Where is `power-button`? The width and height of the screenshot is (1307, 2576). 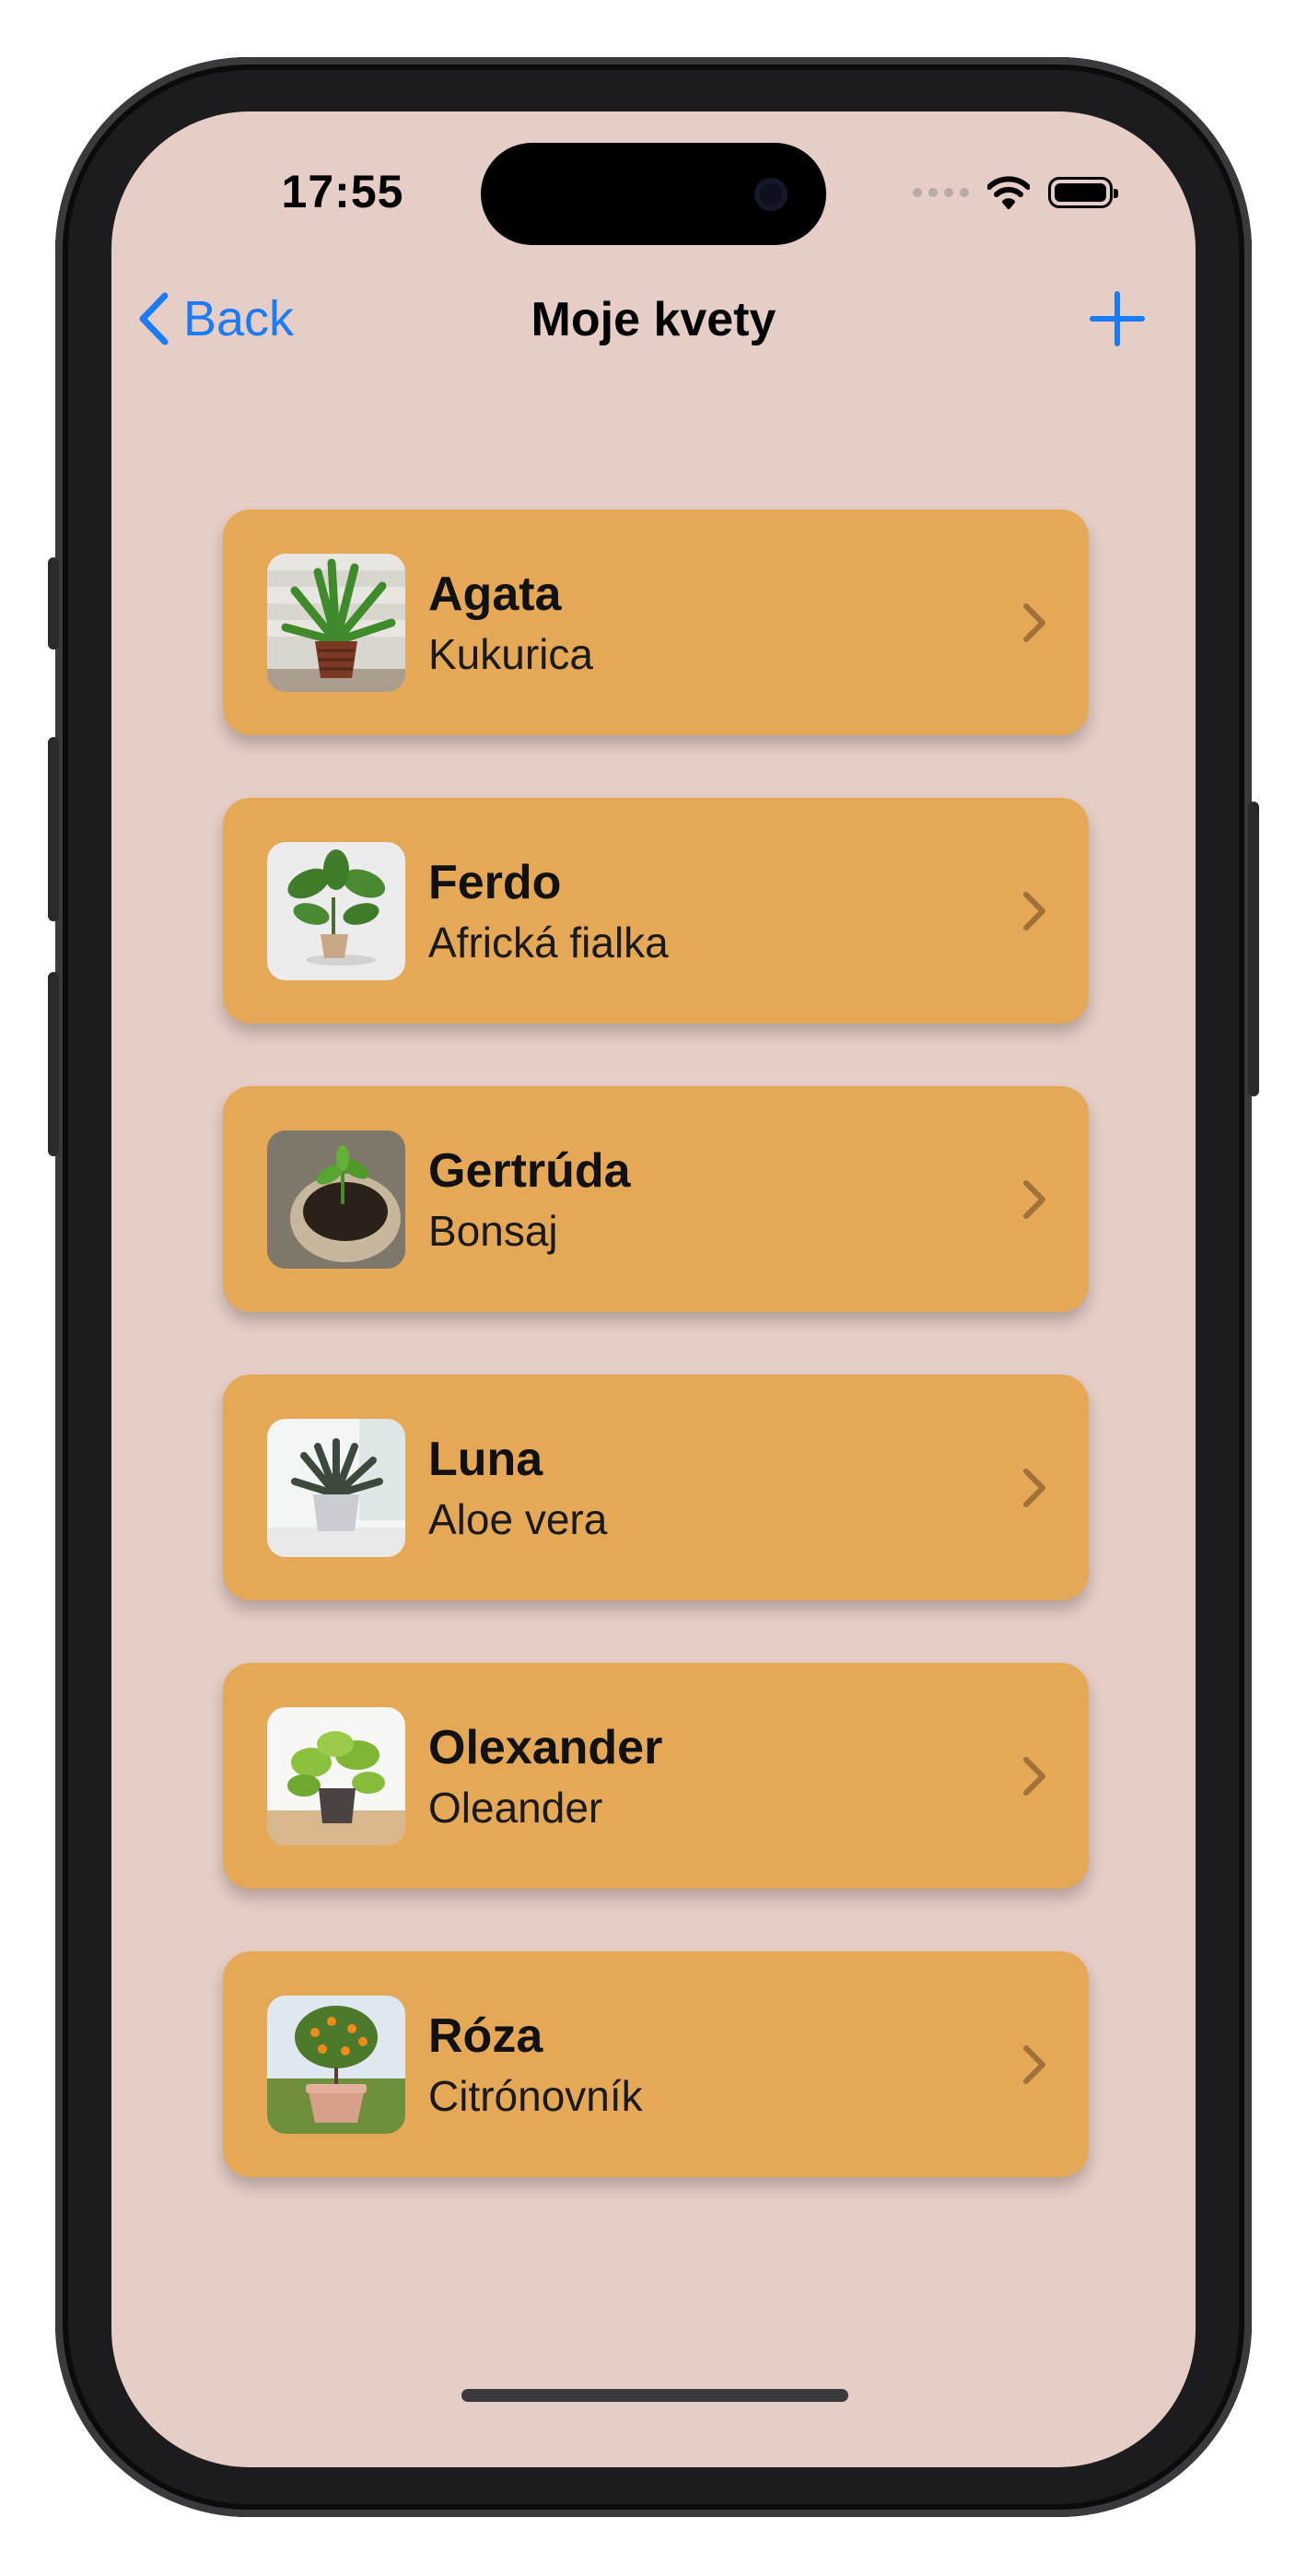
power-button is located at coordinates (1253, 949).